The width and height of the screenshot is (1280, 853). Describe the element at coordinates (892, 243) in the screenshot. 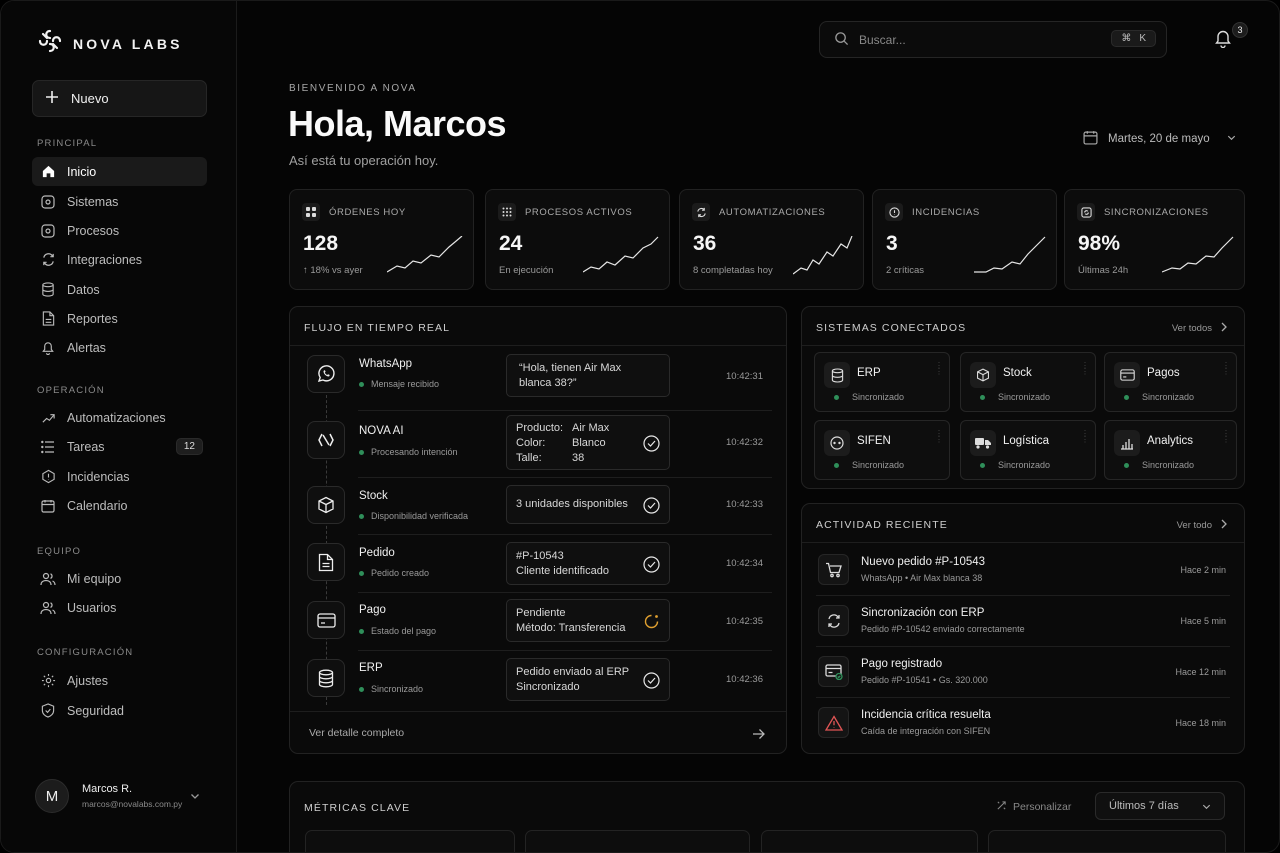

I see `kpi-value: 3` at that location.